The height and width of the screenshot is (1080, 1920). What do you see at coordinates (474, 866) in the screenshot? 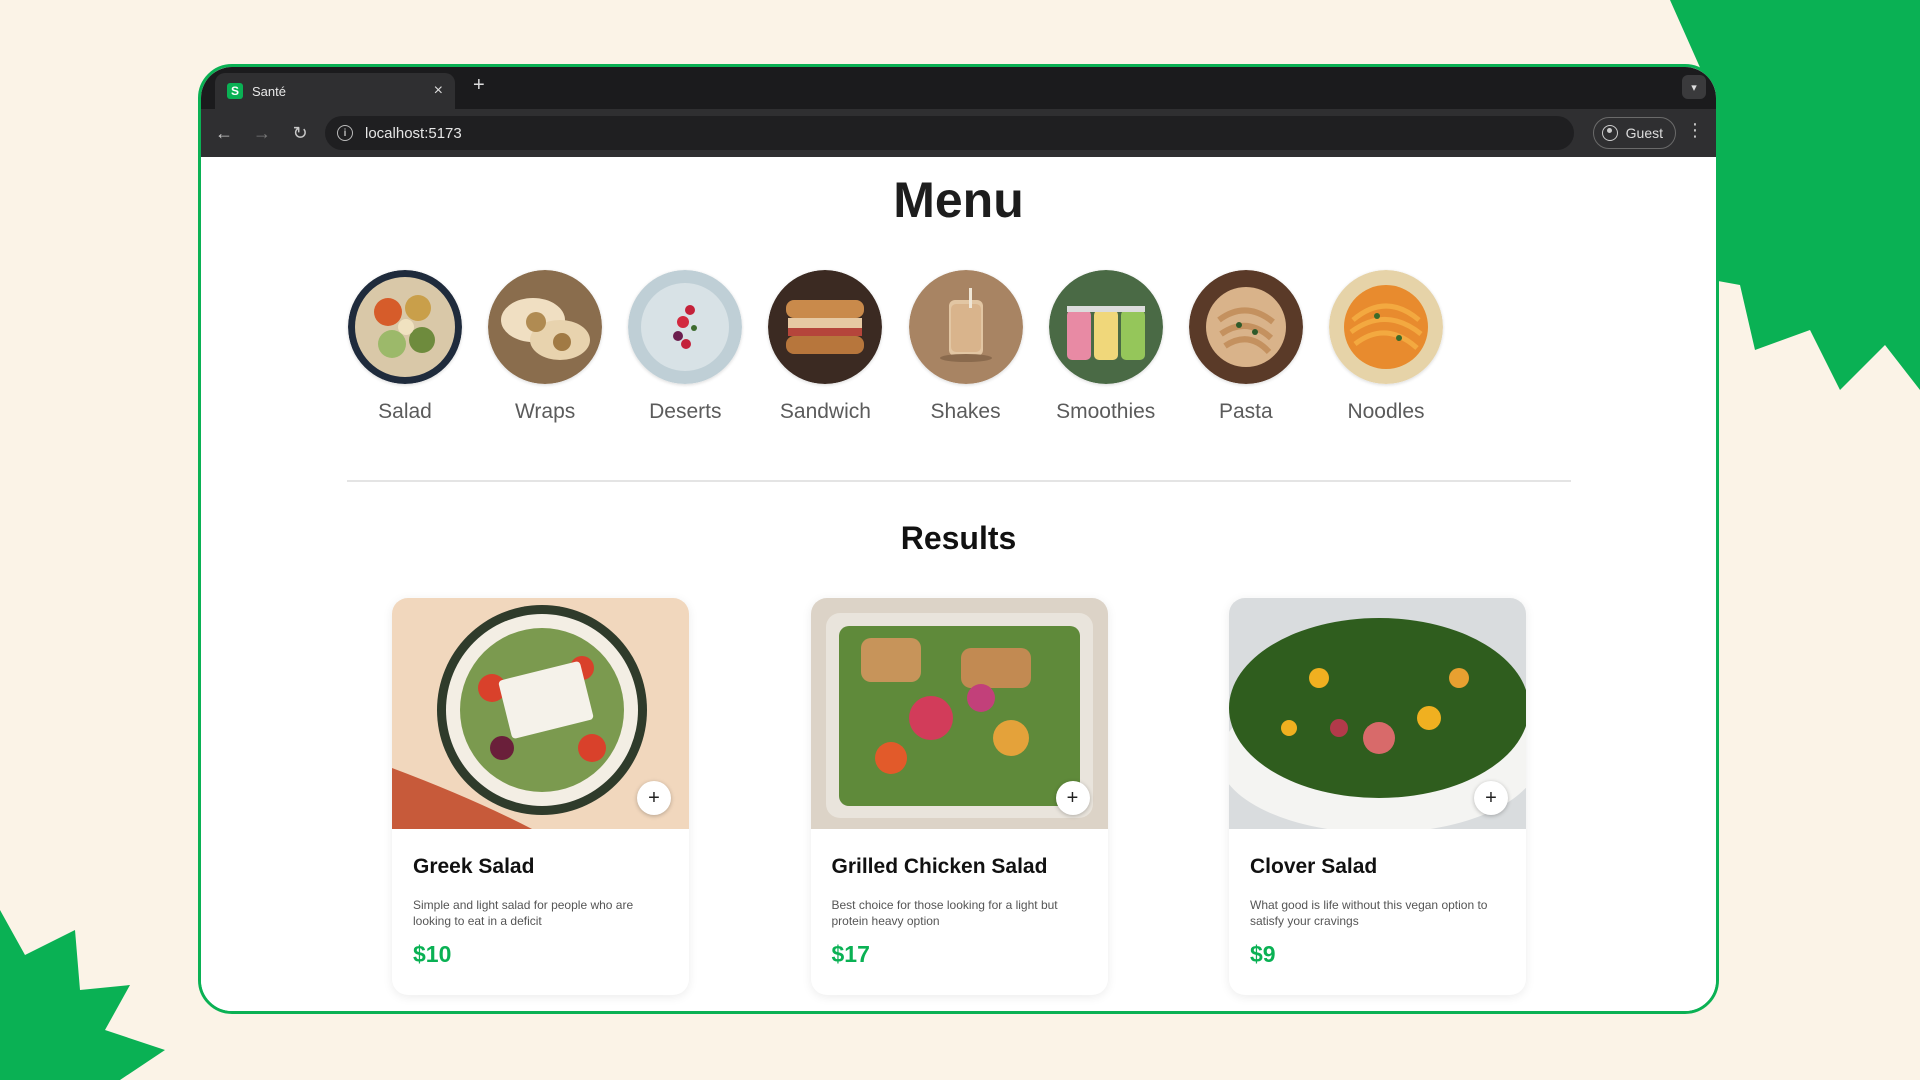
I see `product-name: Greek Salad` at bounding box center [474, 866].